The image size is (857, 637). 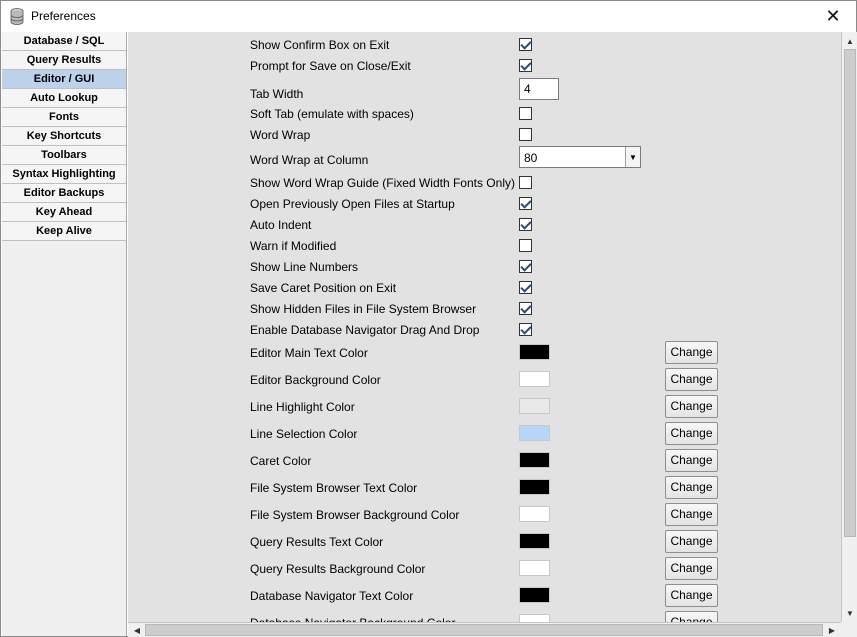 I want to click on setting-row: Show Line Numbers, so click(x=484, y=268).